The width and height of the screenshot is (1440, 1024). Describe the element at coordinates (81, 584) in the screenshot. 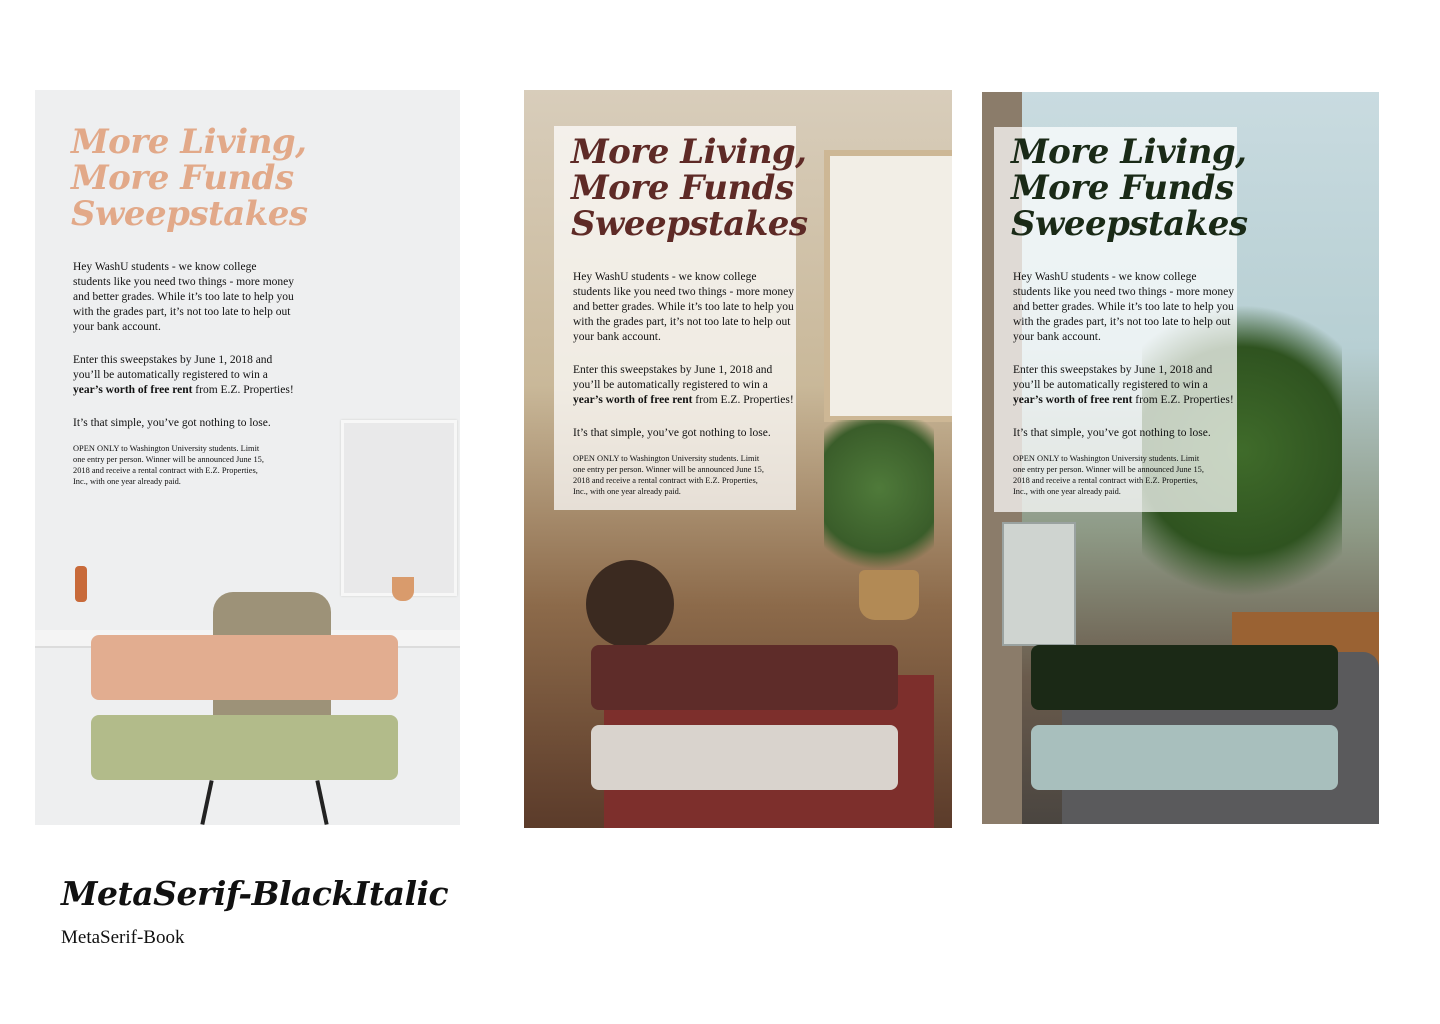

I see `vase-photo` at that location.